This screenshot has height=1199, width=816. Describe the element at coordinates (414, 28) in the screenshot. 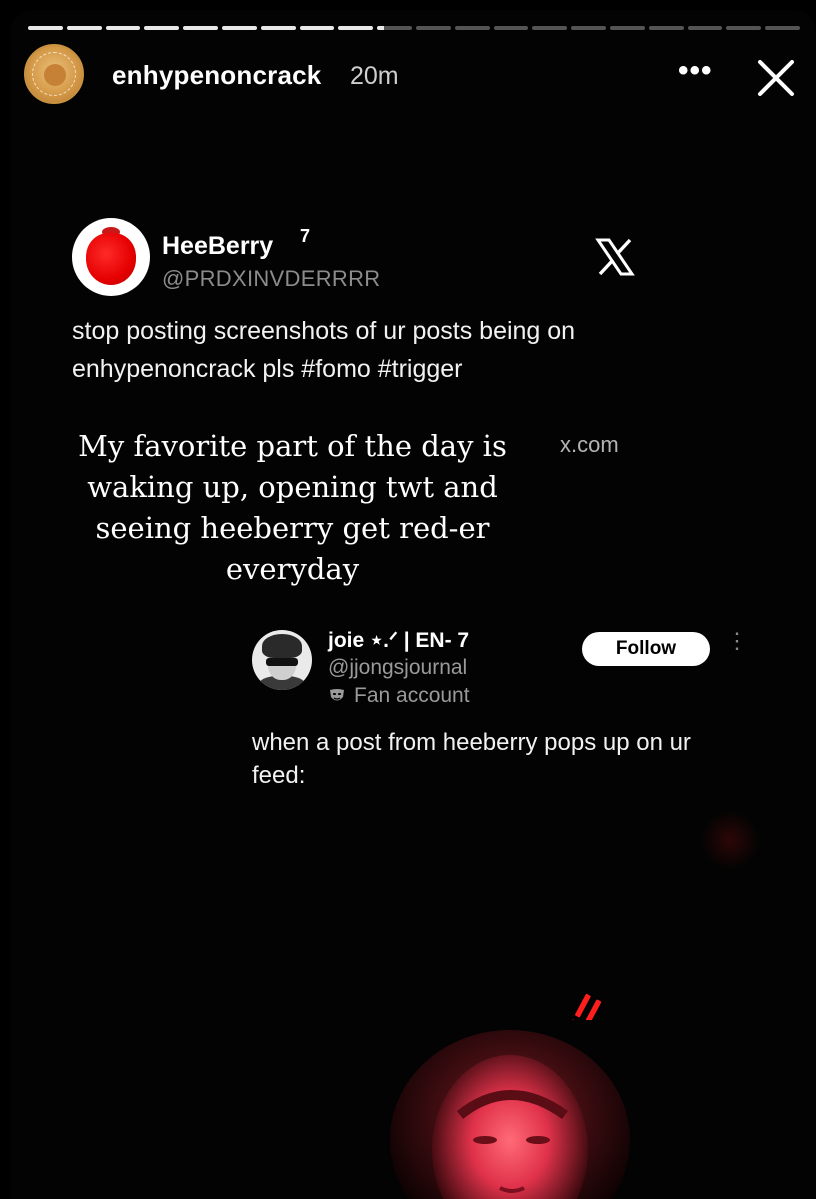

I see `story-progress-bar` at that location.